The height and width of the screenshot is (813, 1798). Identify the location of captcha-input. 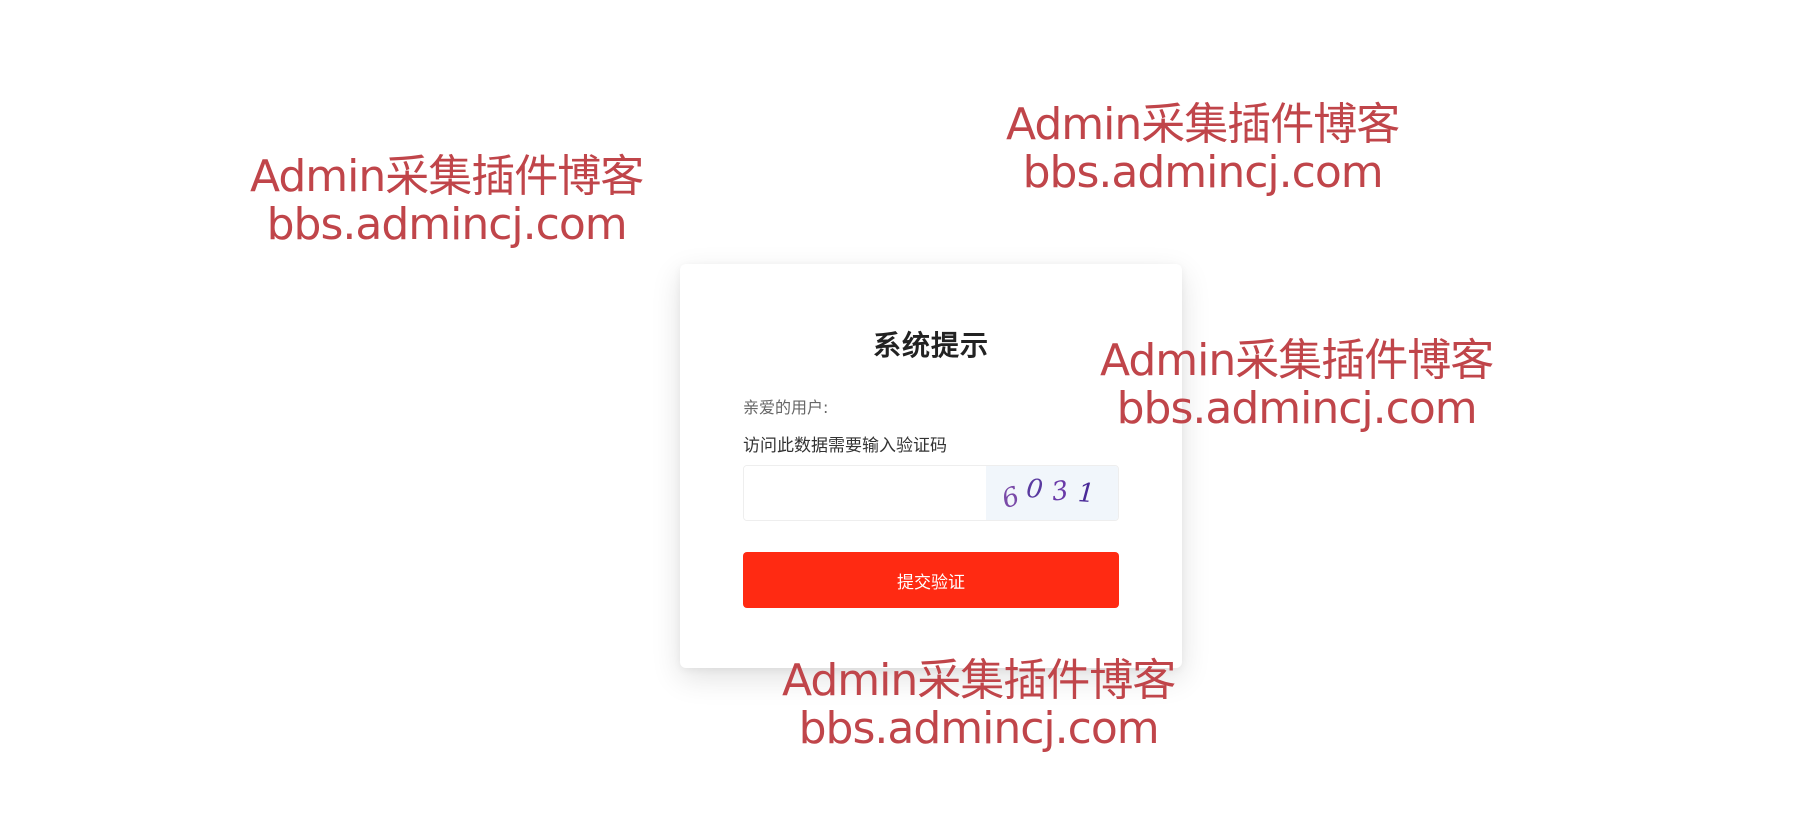
(865, 493).